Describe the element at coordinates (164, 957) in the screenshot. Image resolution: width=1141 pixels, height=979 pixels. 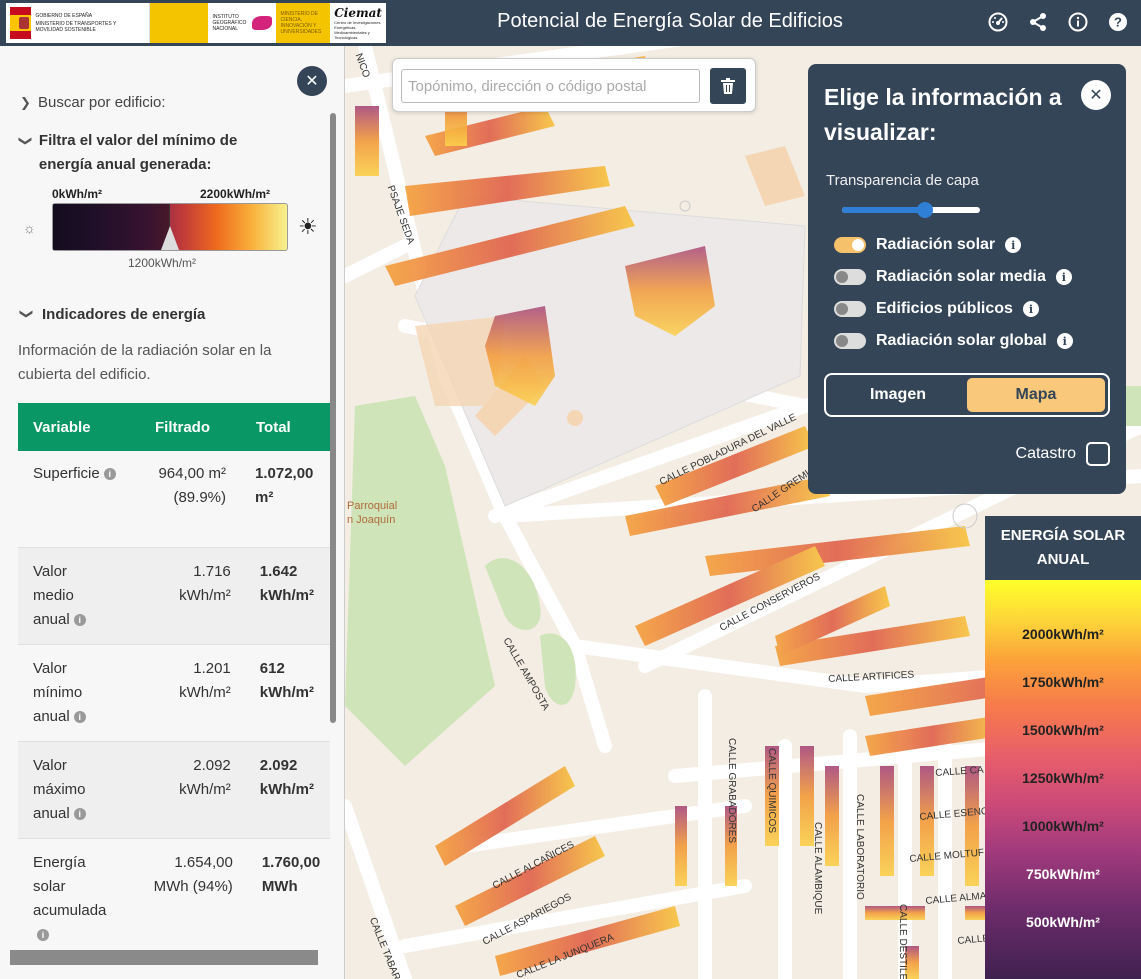
I see `horizontal-scrollbar` at that location.